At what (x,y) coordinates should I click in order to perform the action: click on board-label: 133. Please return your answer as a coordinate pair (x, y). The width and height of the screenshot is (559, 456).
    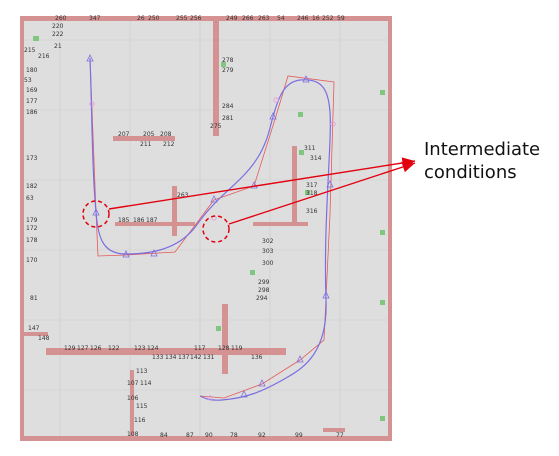
    Looking at the image, I should click on (158, 357).